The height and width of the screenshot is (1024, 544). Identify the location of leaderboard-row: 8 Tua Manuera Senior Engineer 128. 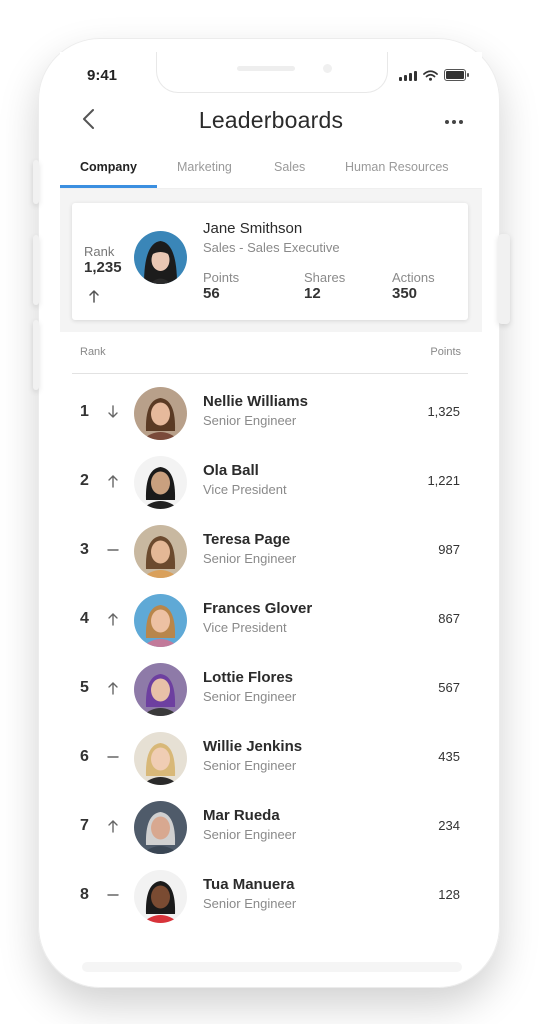
(271, 898).